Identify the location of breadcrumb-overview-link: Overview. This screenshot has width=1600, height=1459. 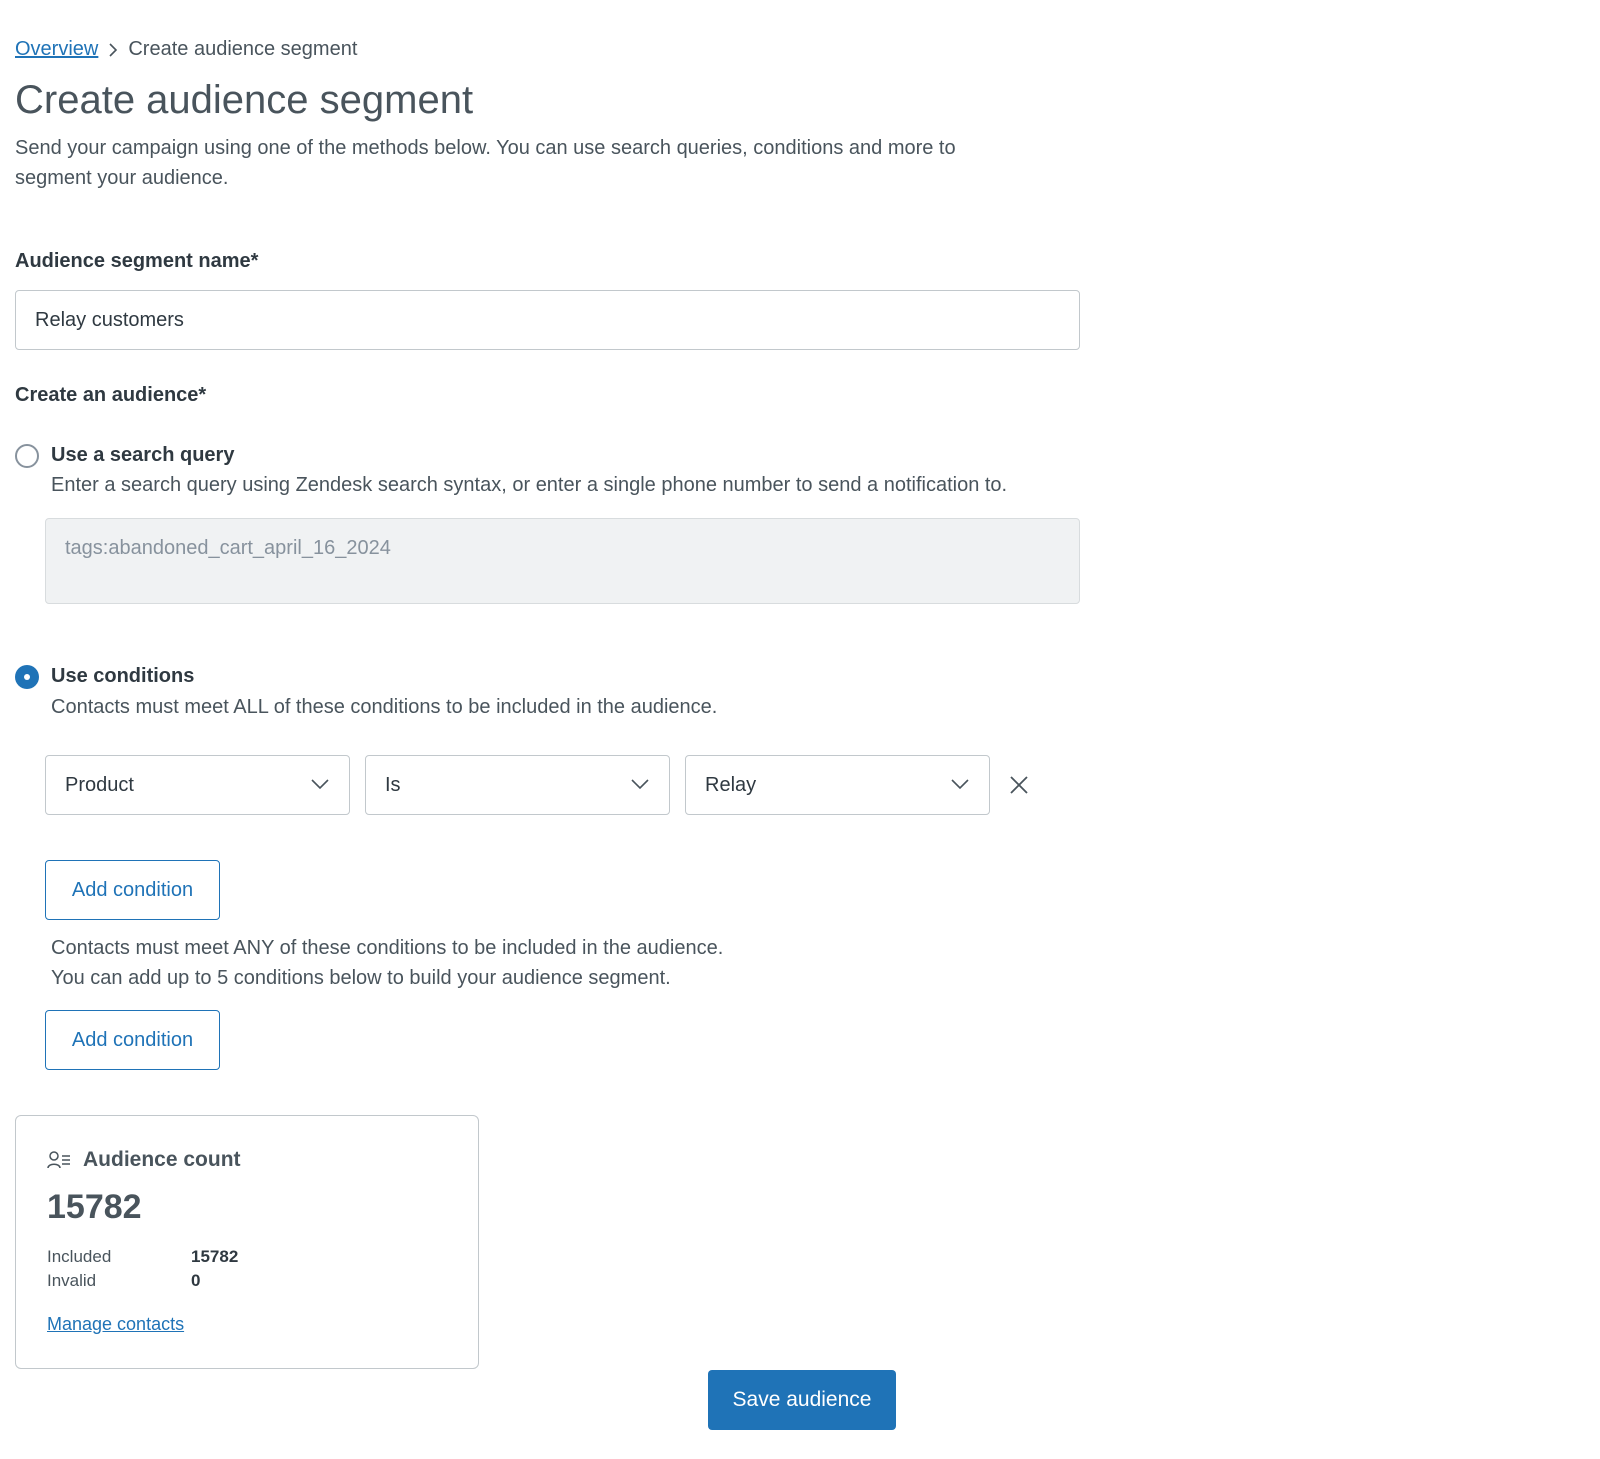
(56, 49).